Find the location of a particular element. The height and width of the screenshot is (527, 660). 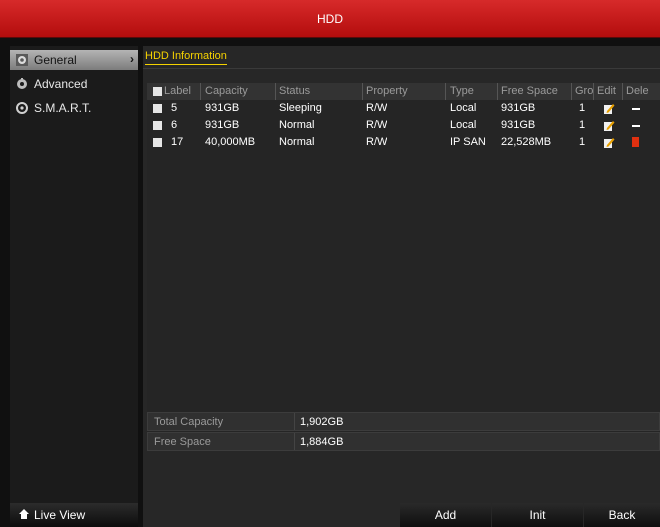

gear-icon is located at coordinates (22, 60).